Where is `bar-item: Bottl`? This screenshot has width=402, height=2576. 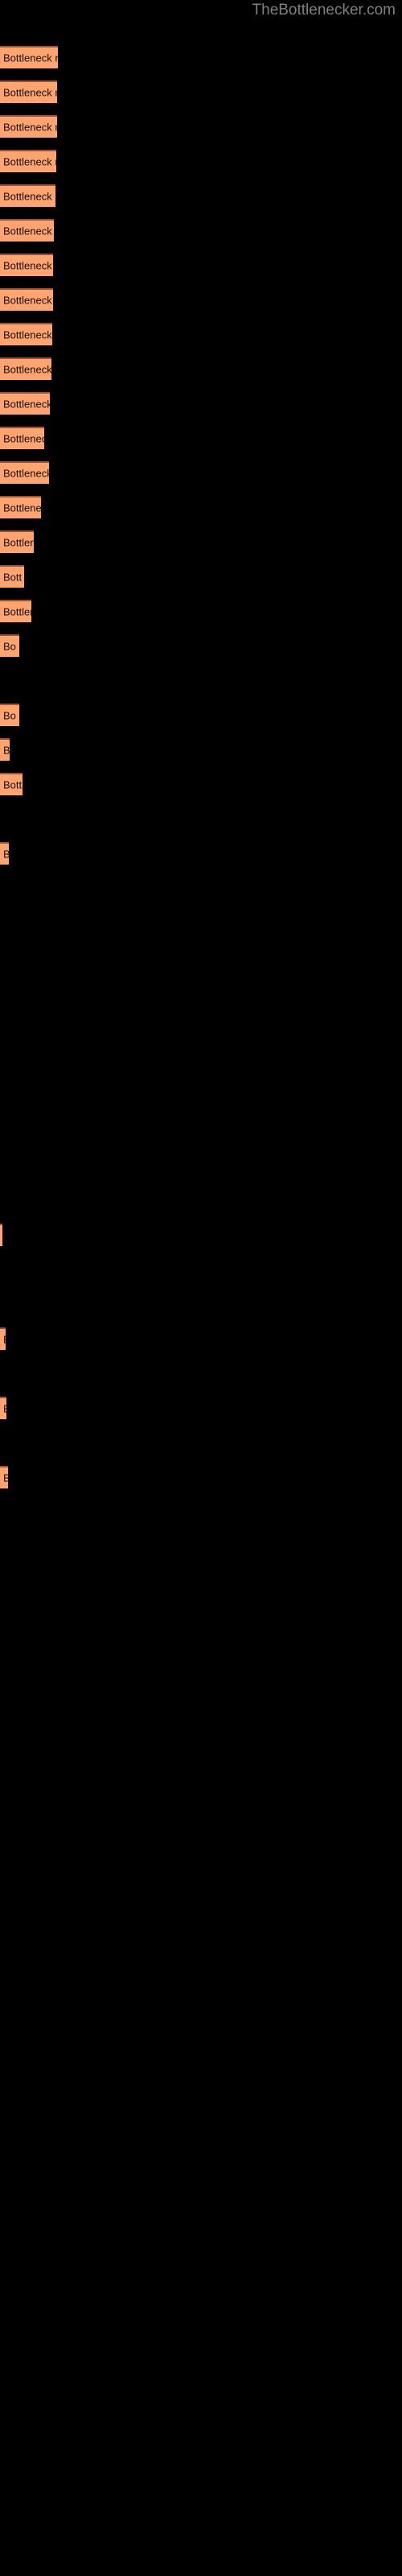
bar-item: Bottl is located at coordinates (11, 784).